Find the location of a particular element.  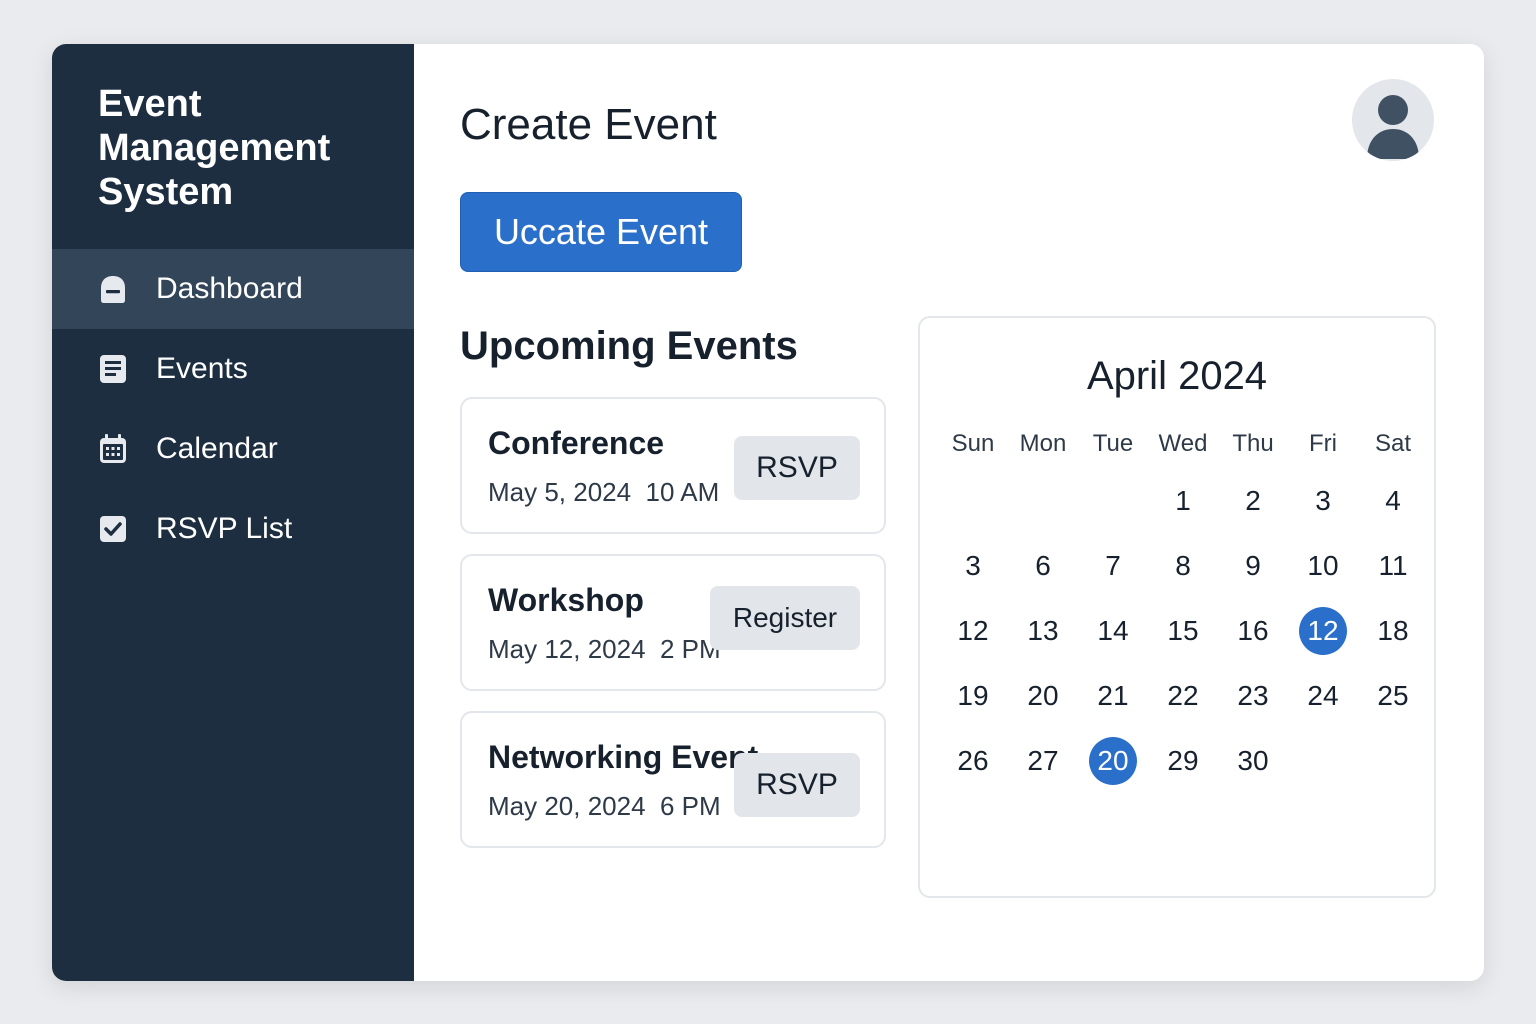

calendar-cell: 22 is located at coordinates (1183, 695).